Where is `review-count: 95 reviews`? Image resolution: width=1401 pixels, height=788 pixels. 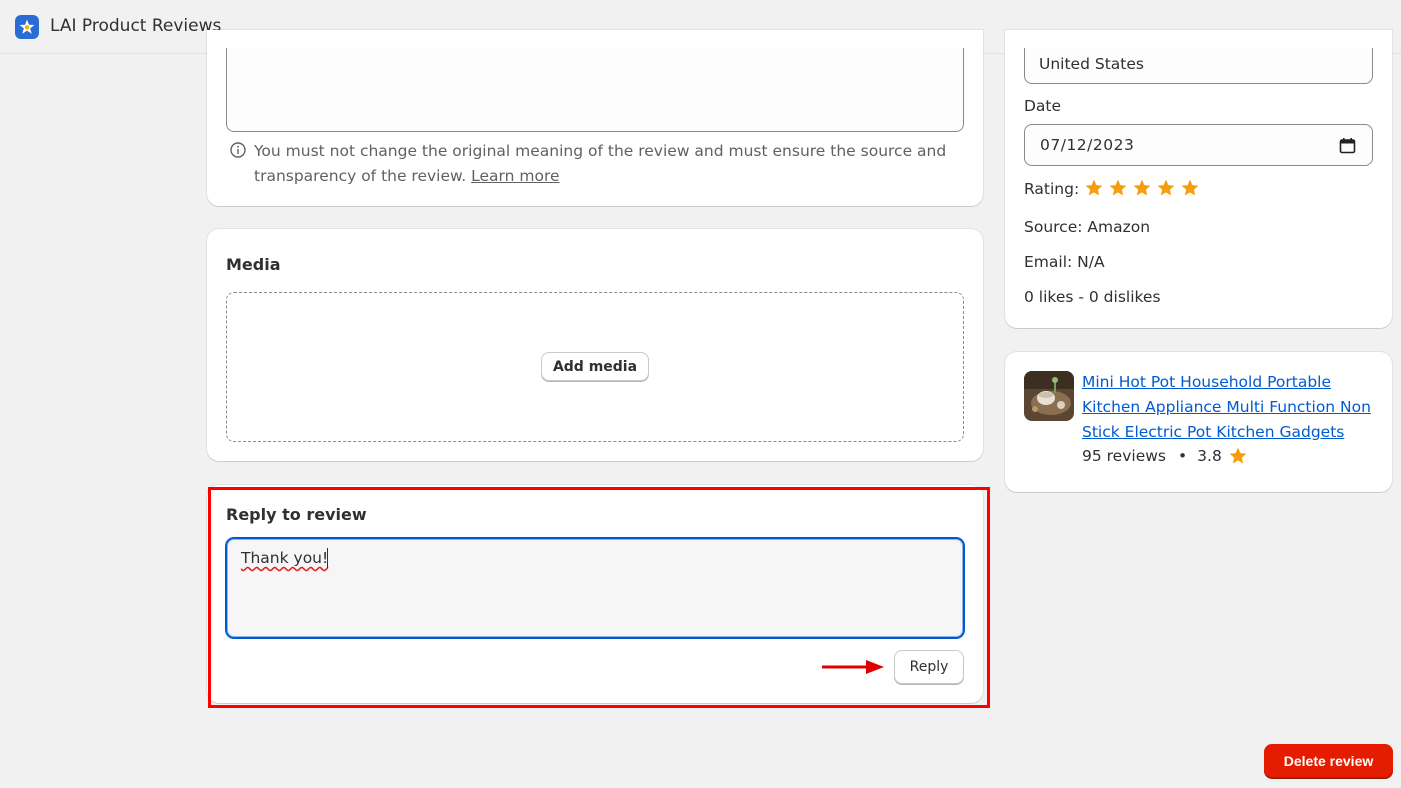
review-count: 95 reviews is located at coordinates (1124, 456).